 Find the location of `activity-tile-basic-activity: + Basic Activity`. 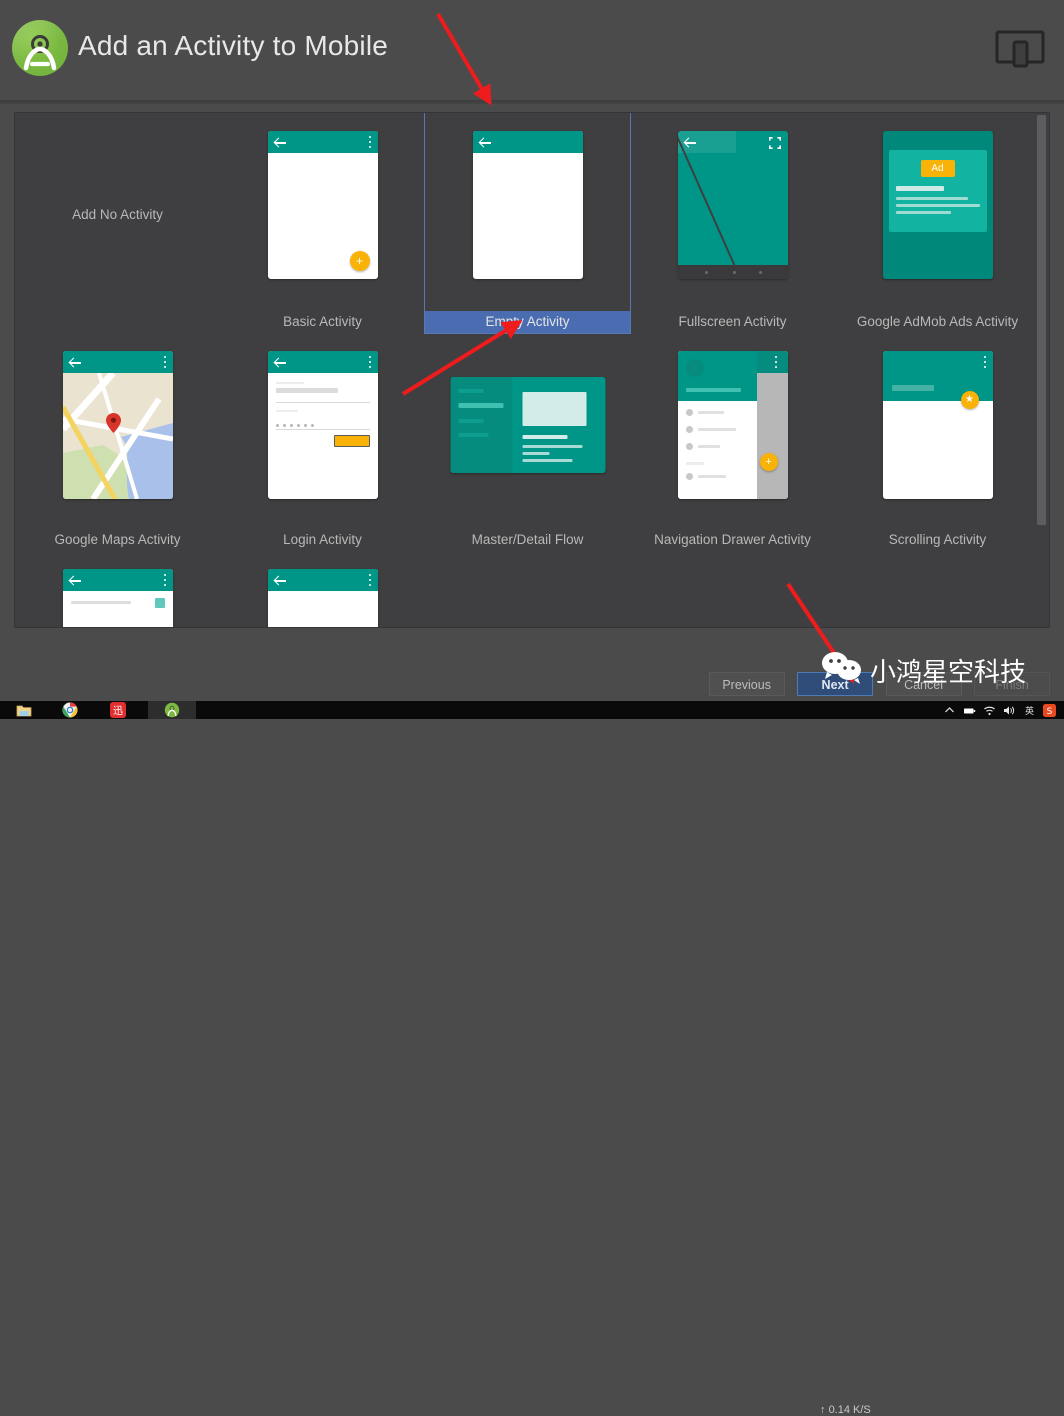

activity-tile-basic-activity: + Basic Activity is located at coordinates (322, 223).